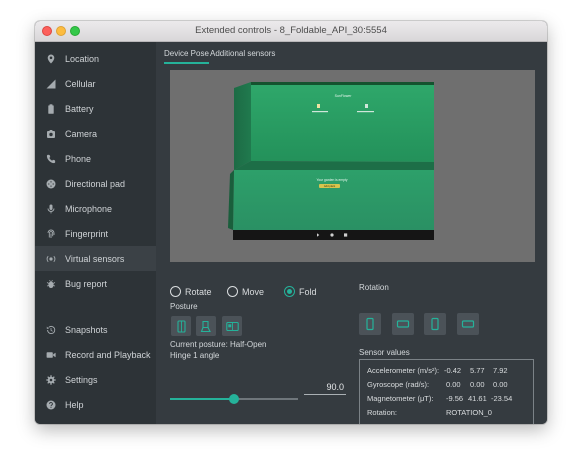 The height and width of the screenshot is (470, 586). What do you see at coordinates (51, 159) in the screenshot?
I see `phone-icon` at bounding box center [51, 159].